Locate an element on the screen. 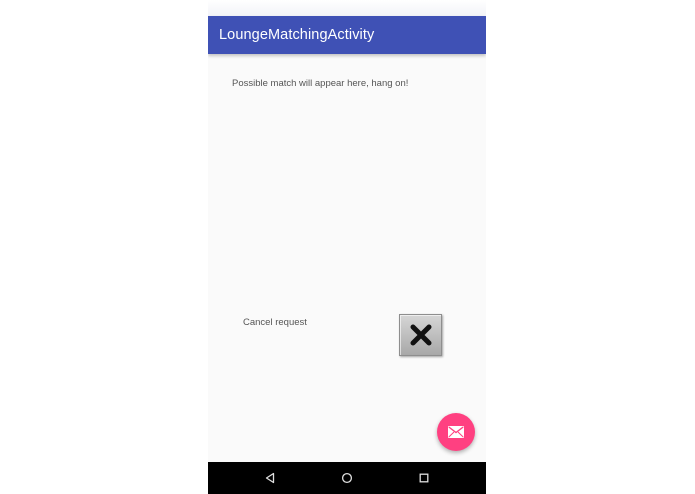 This screenshot has height=494, width=695. nav-recents-button is located at coordinates (424, 478).